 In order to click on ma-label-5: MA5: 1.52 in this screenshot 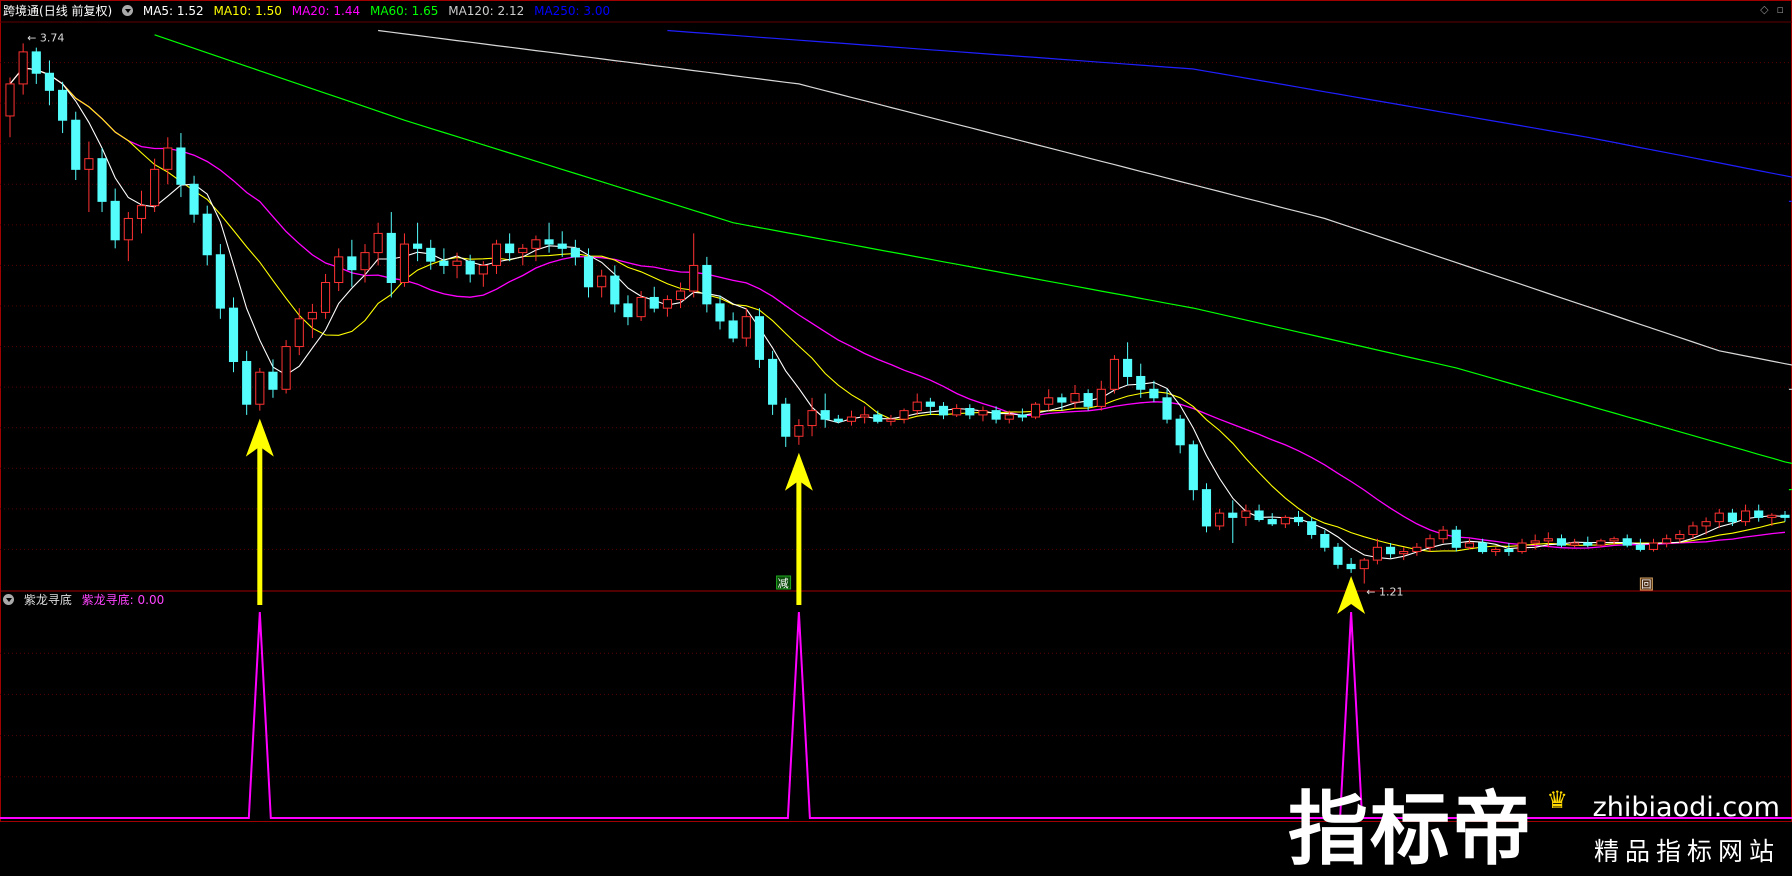, I will do `click(173, 11)`.